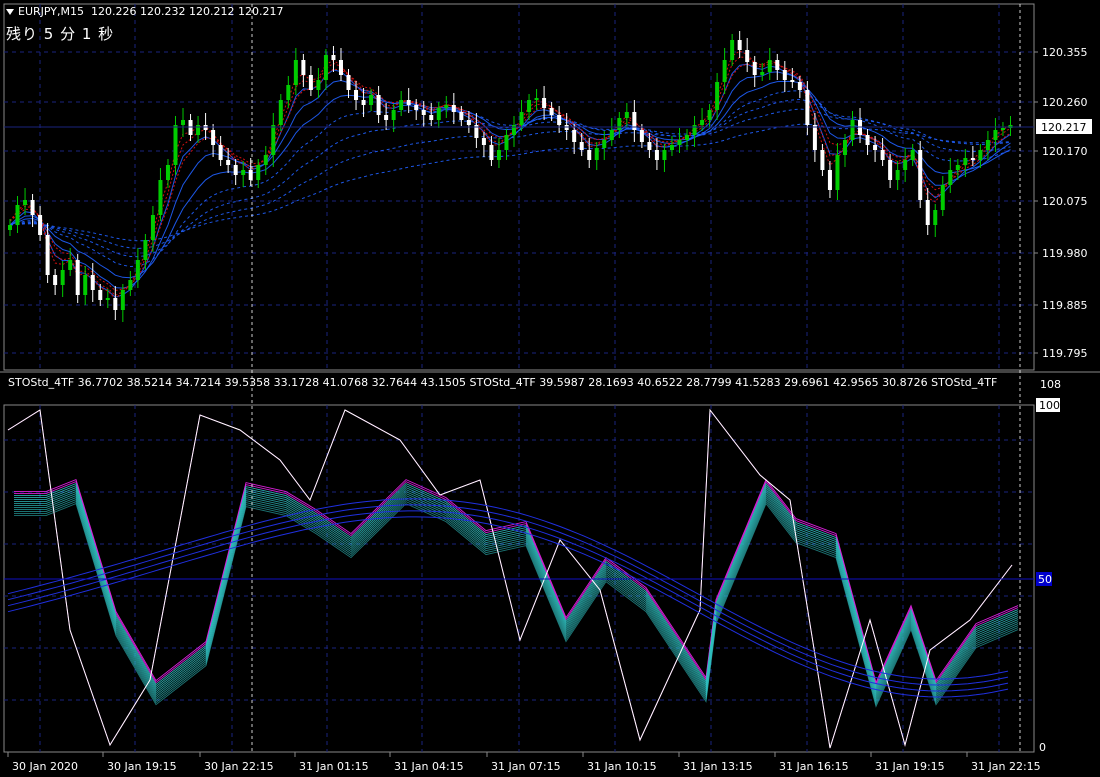  I want to click on price-axis-label: 120.260, so click(1065, 102).